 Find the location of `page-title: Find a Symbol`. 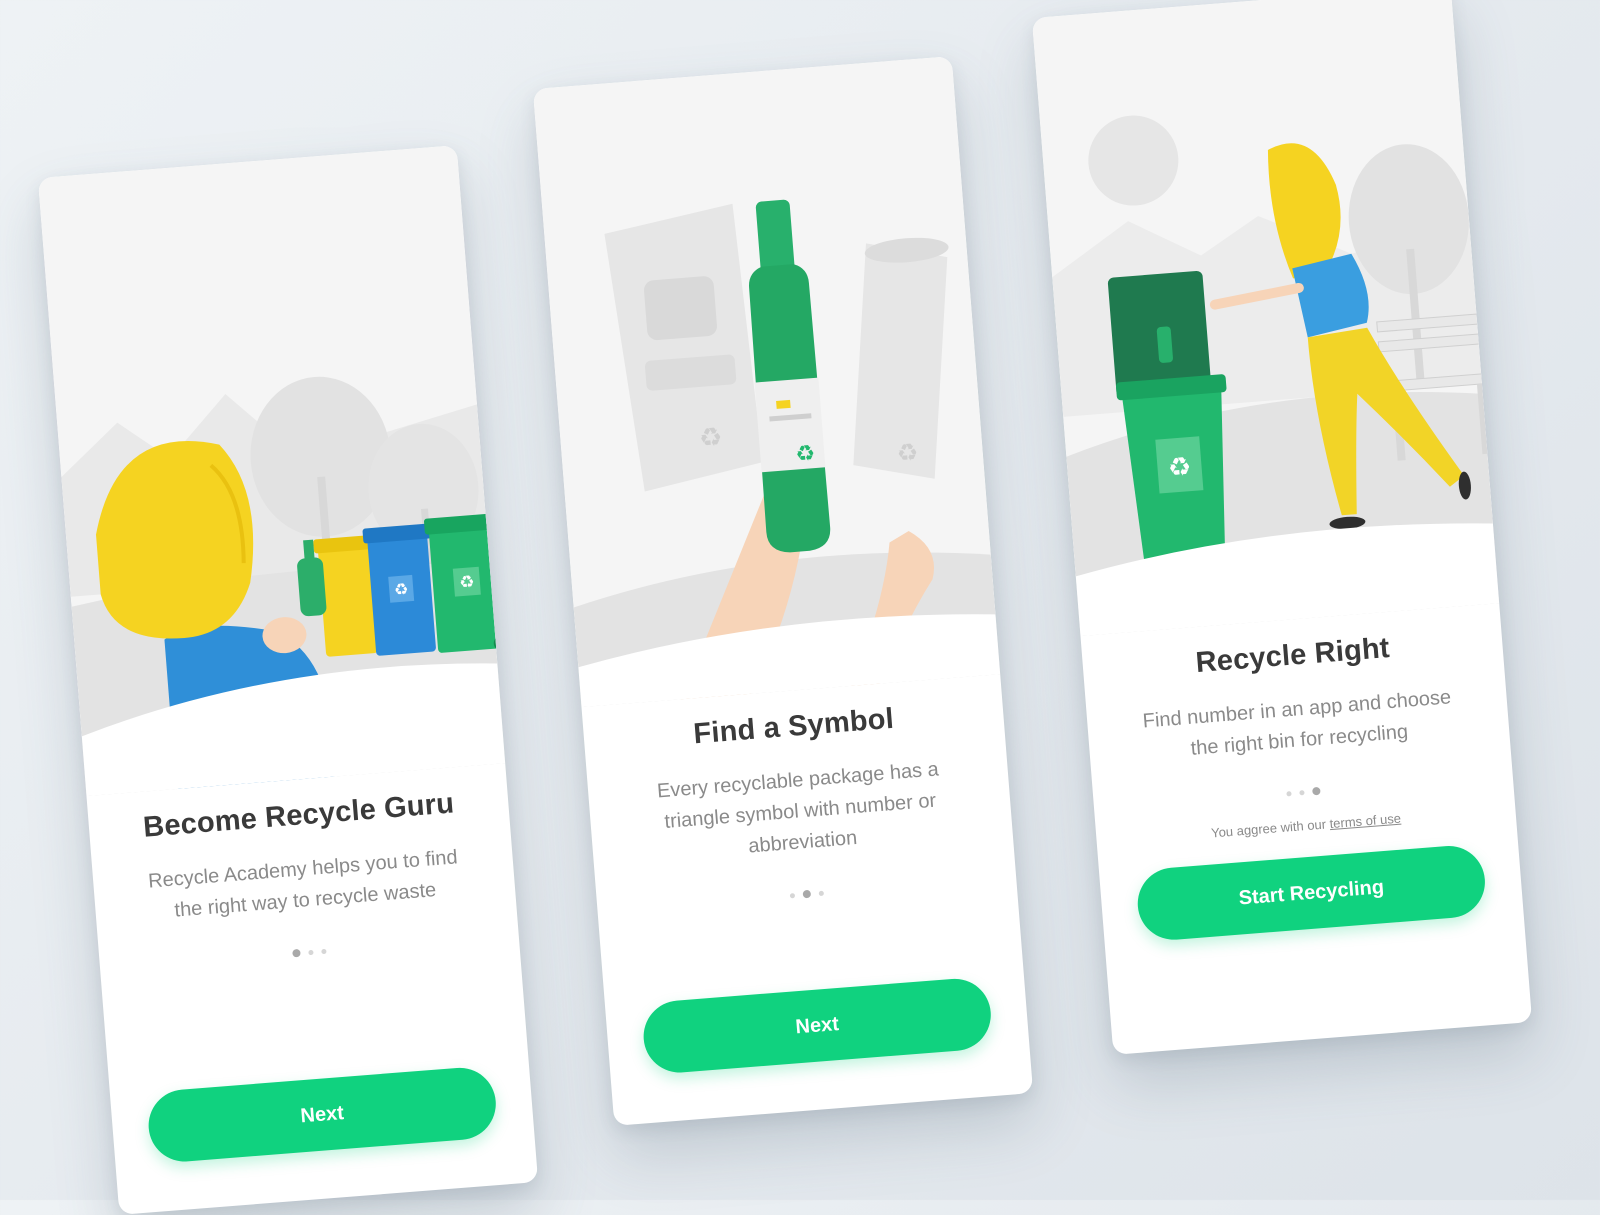

page-title: Find a Symbol is located at coordinates (794, 726).